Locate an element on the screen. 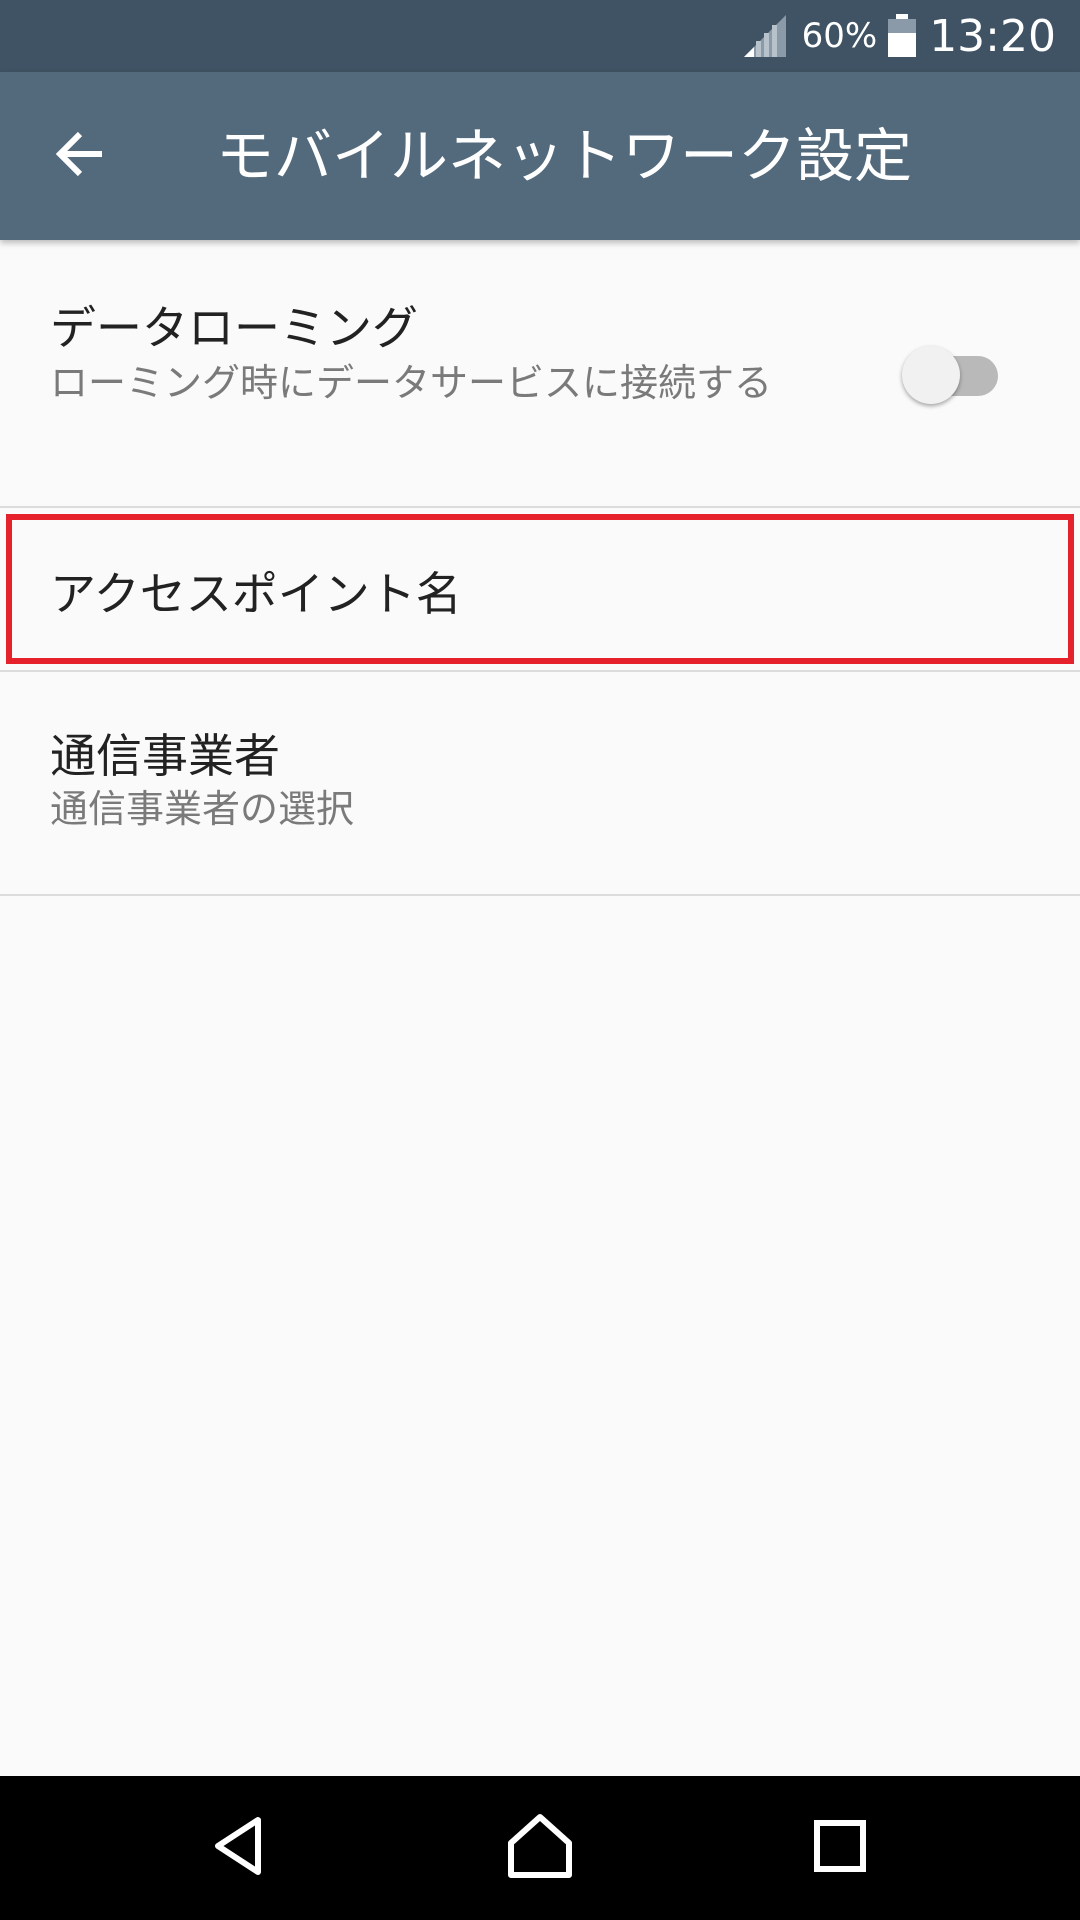  nav-home-icon is located at coordinates (540, 1848).